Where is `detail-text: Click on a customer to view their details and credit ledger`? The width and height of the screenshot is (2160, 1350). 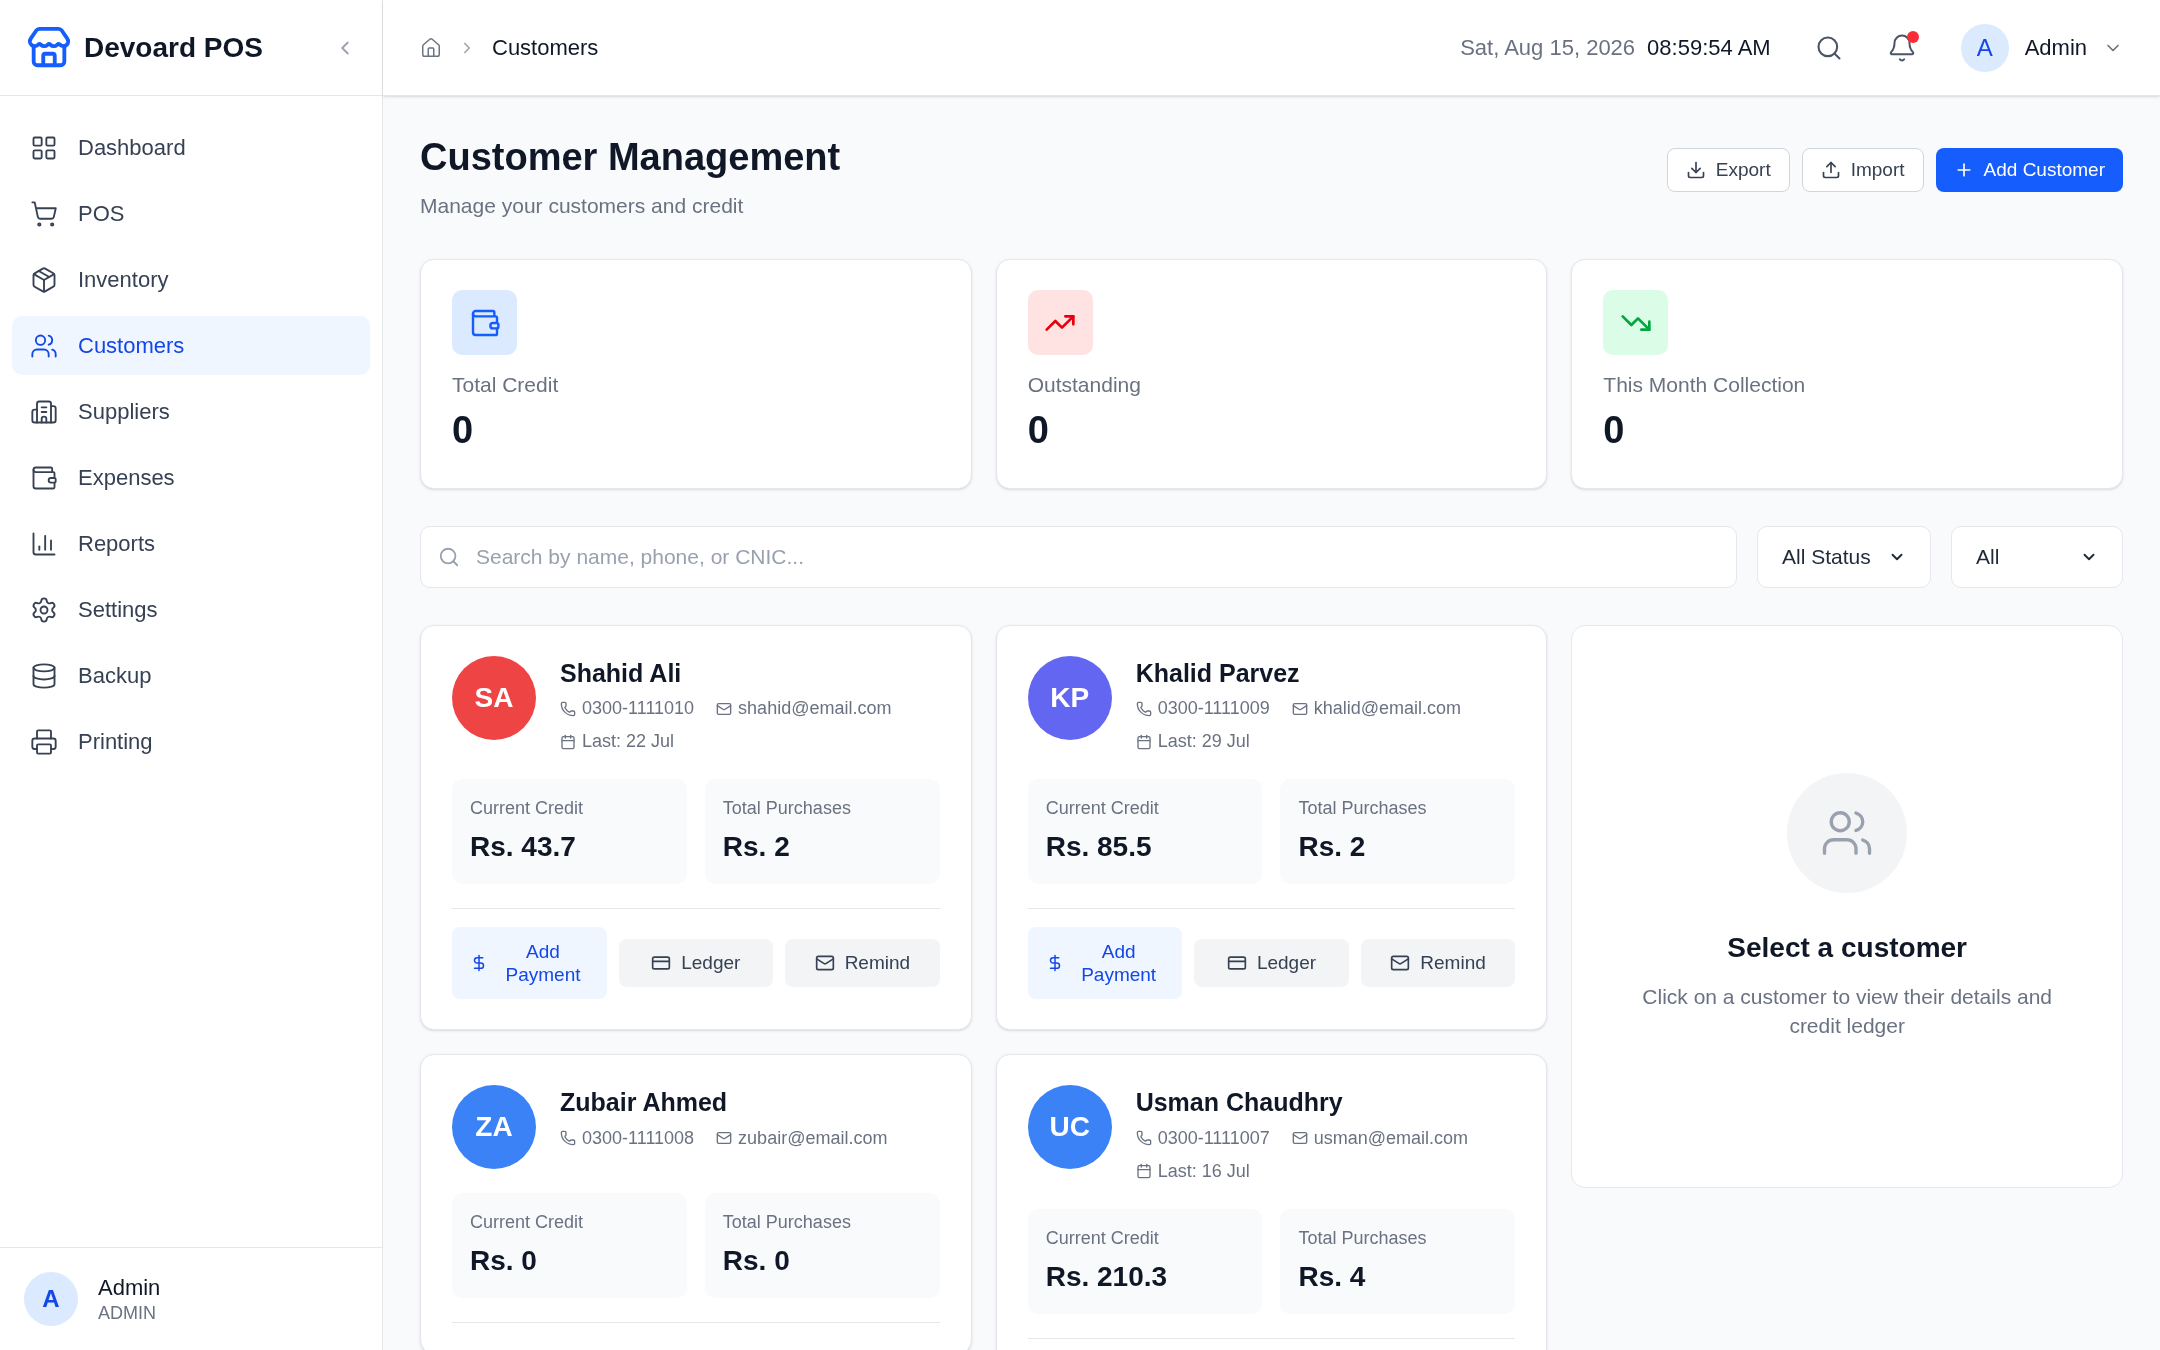 detail-text: Click on a customer to view their details and credit ledger is located at coordinates (1847, 1011).